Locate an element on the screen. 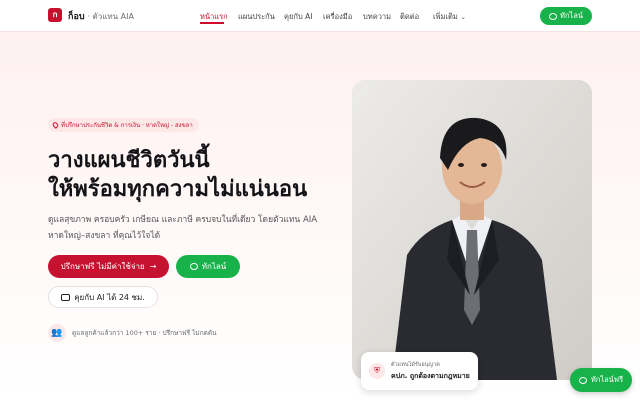 The height and width of the screenshot is (400, 640). hero-line-button: ทักไลน์ is located at coordinates (208, 266).